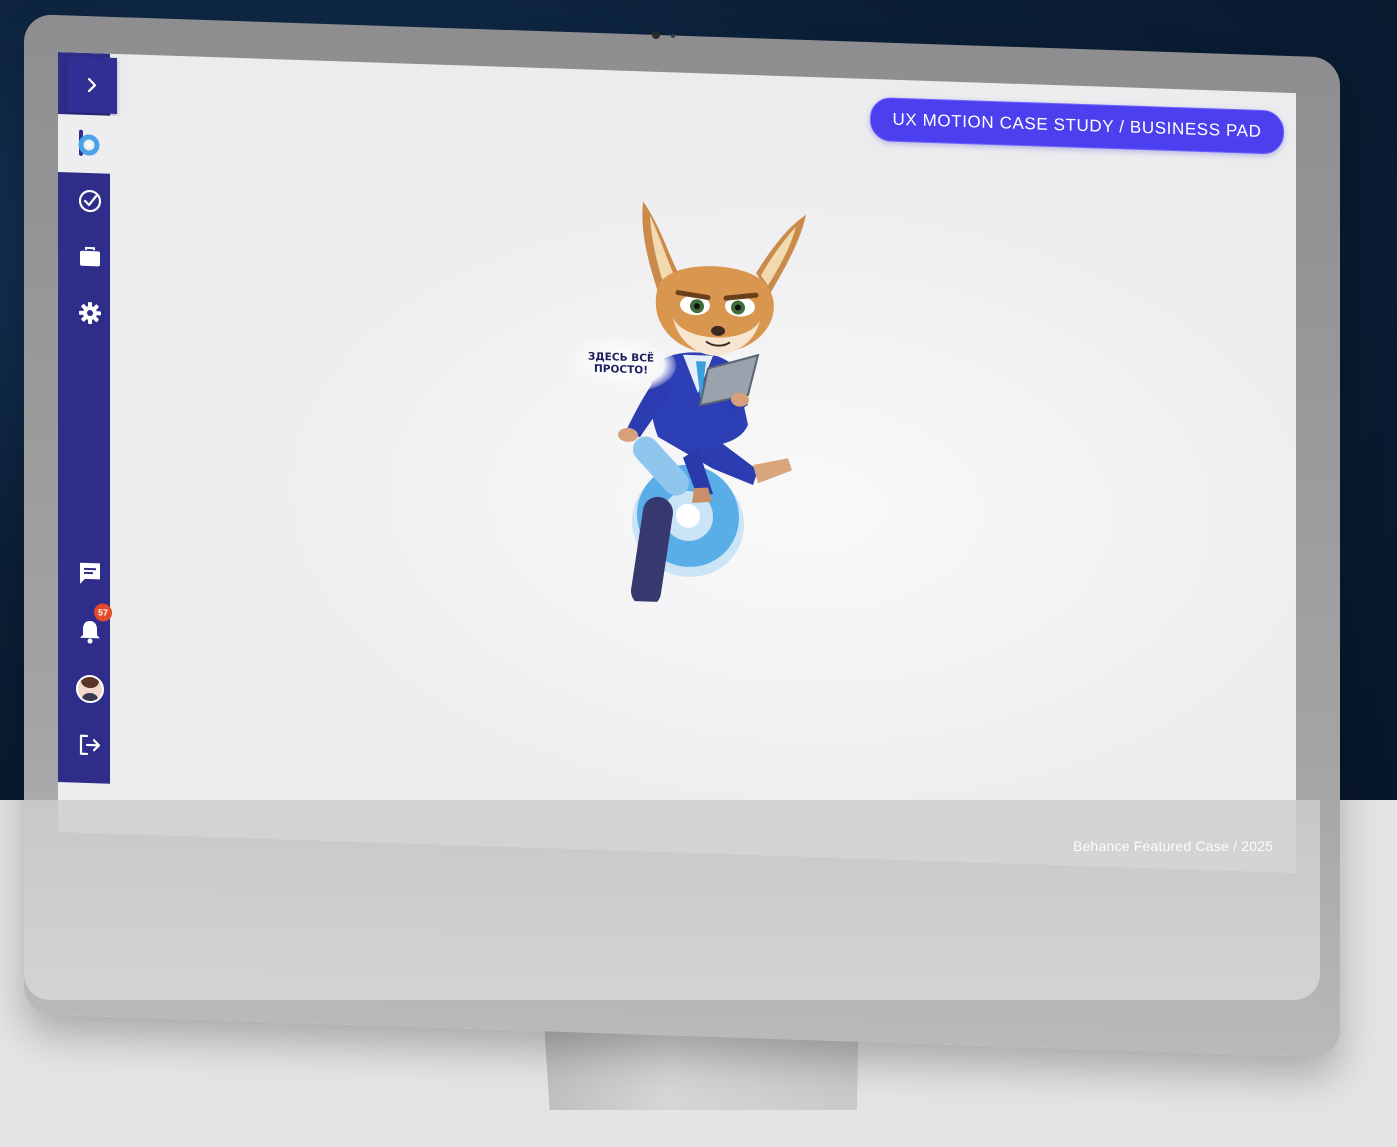 Image resolution: width=1397 pixels, height=1147 pixels. What do you see at coordinates (1173, 846) in the screenshot?
I see `footer-caption: Behance Featured Case / 2025` at bounding box center [1173, 846].